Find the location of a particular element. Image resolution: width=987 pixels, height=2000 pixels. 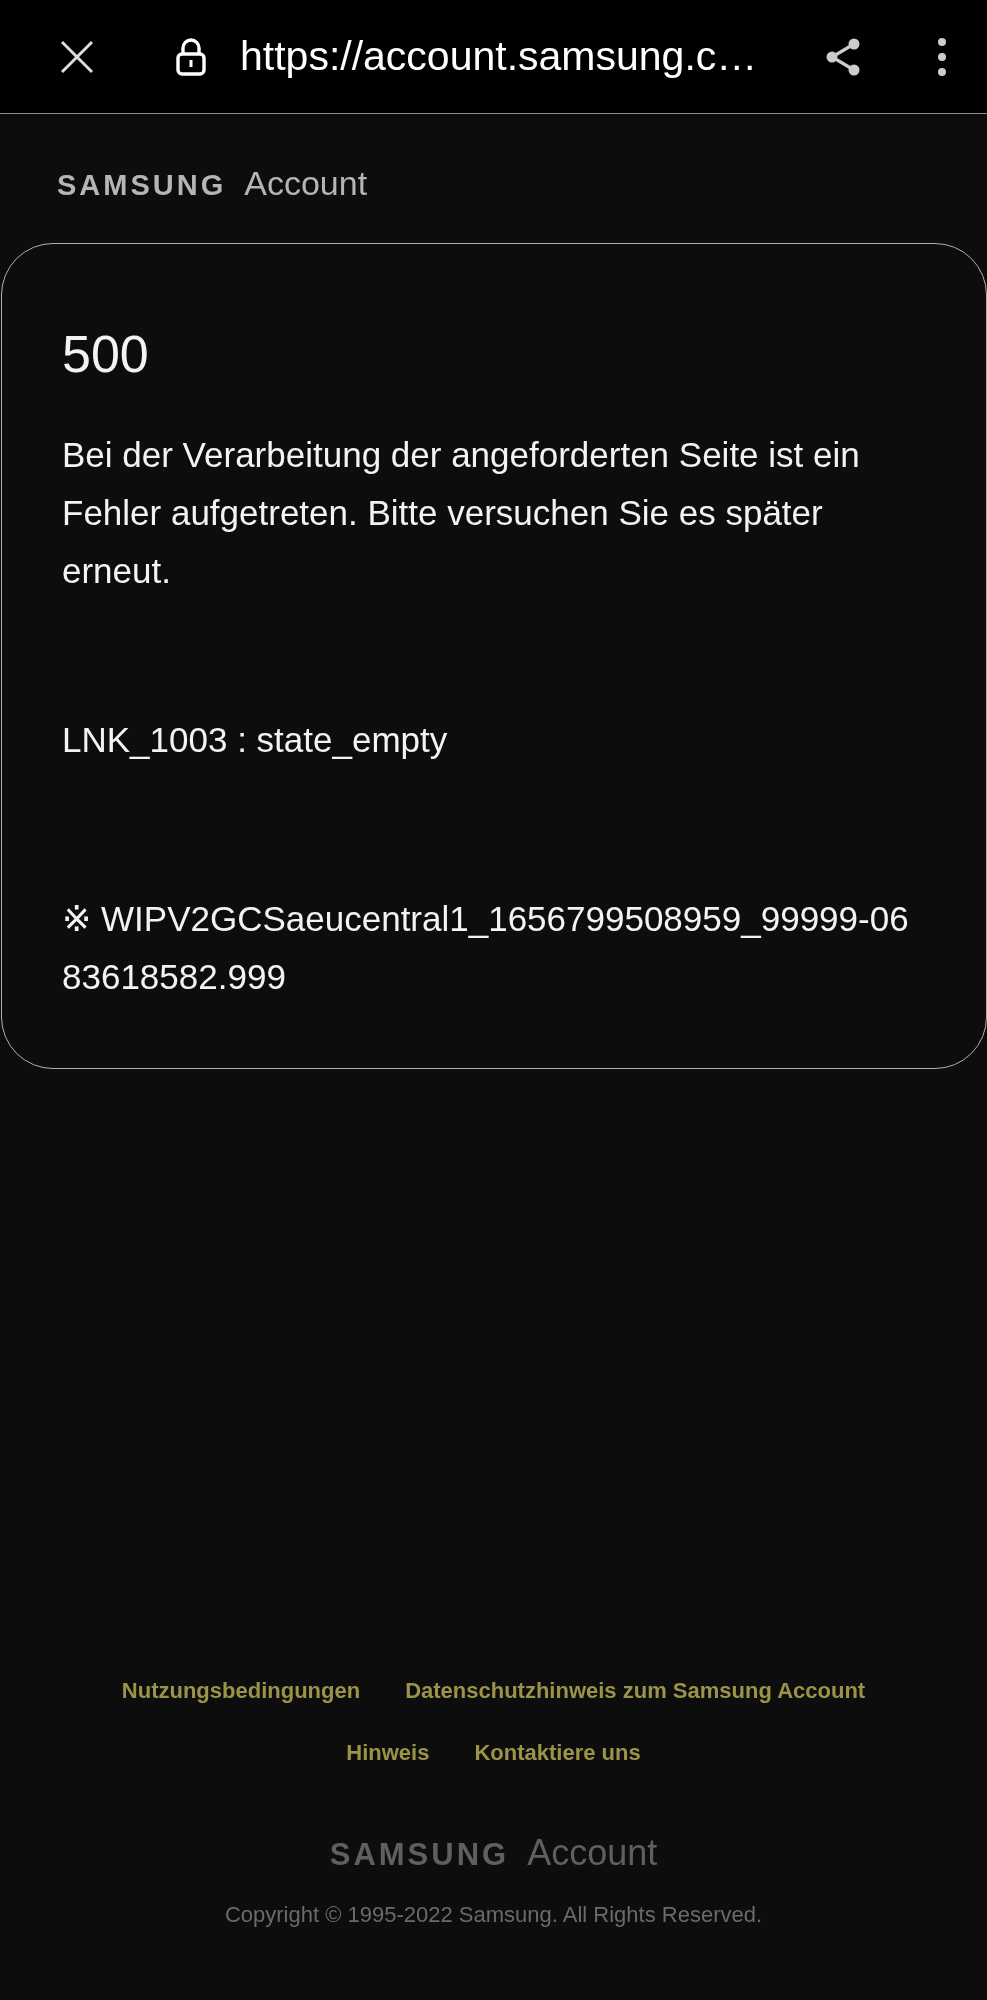

trace-id: ※ WIPV2GCSaeucentral1_1656799508959_99999-0683618582.999 is located at coordinates (486, 948).